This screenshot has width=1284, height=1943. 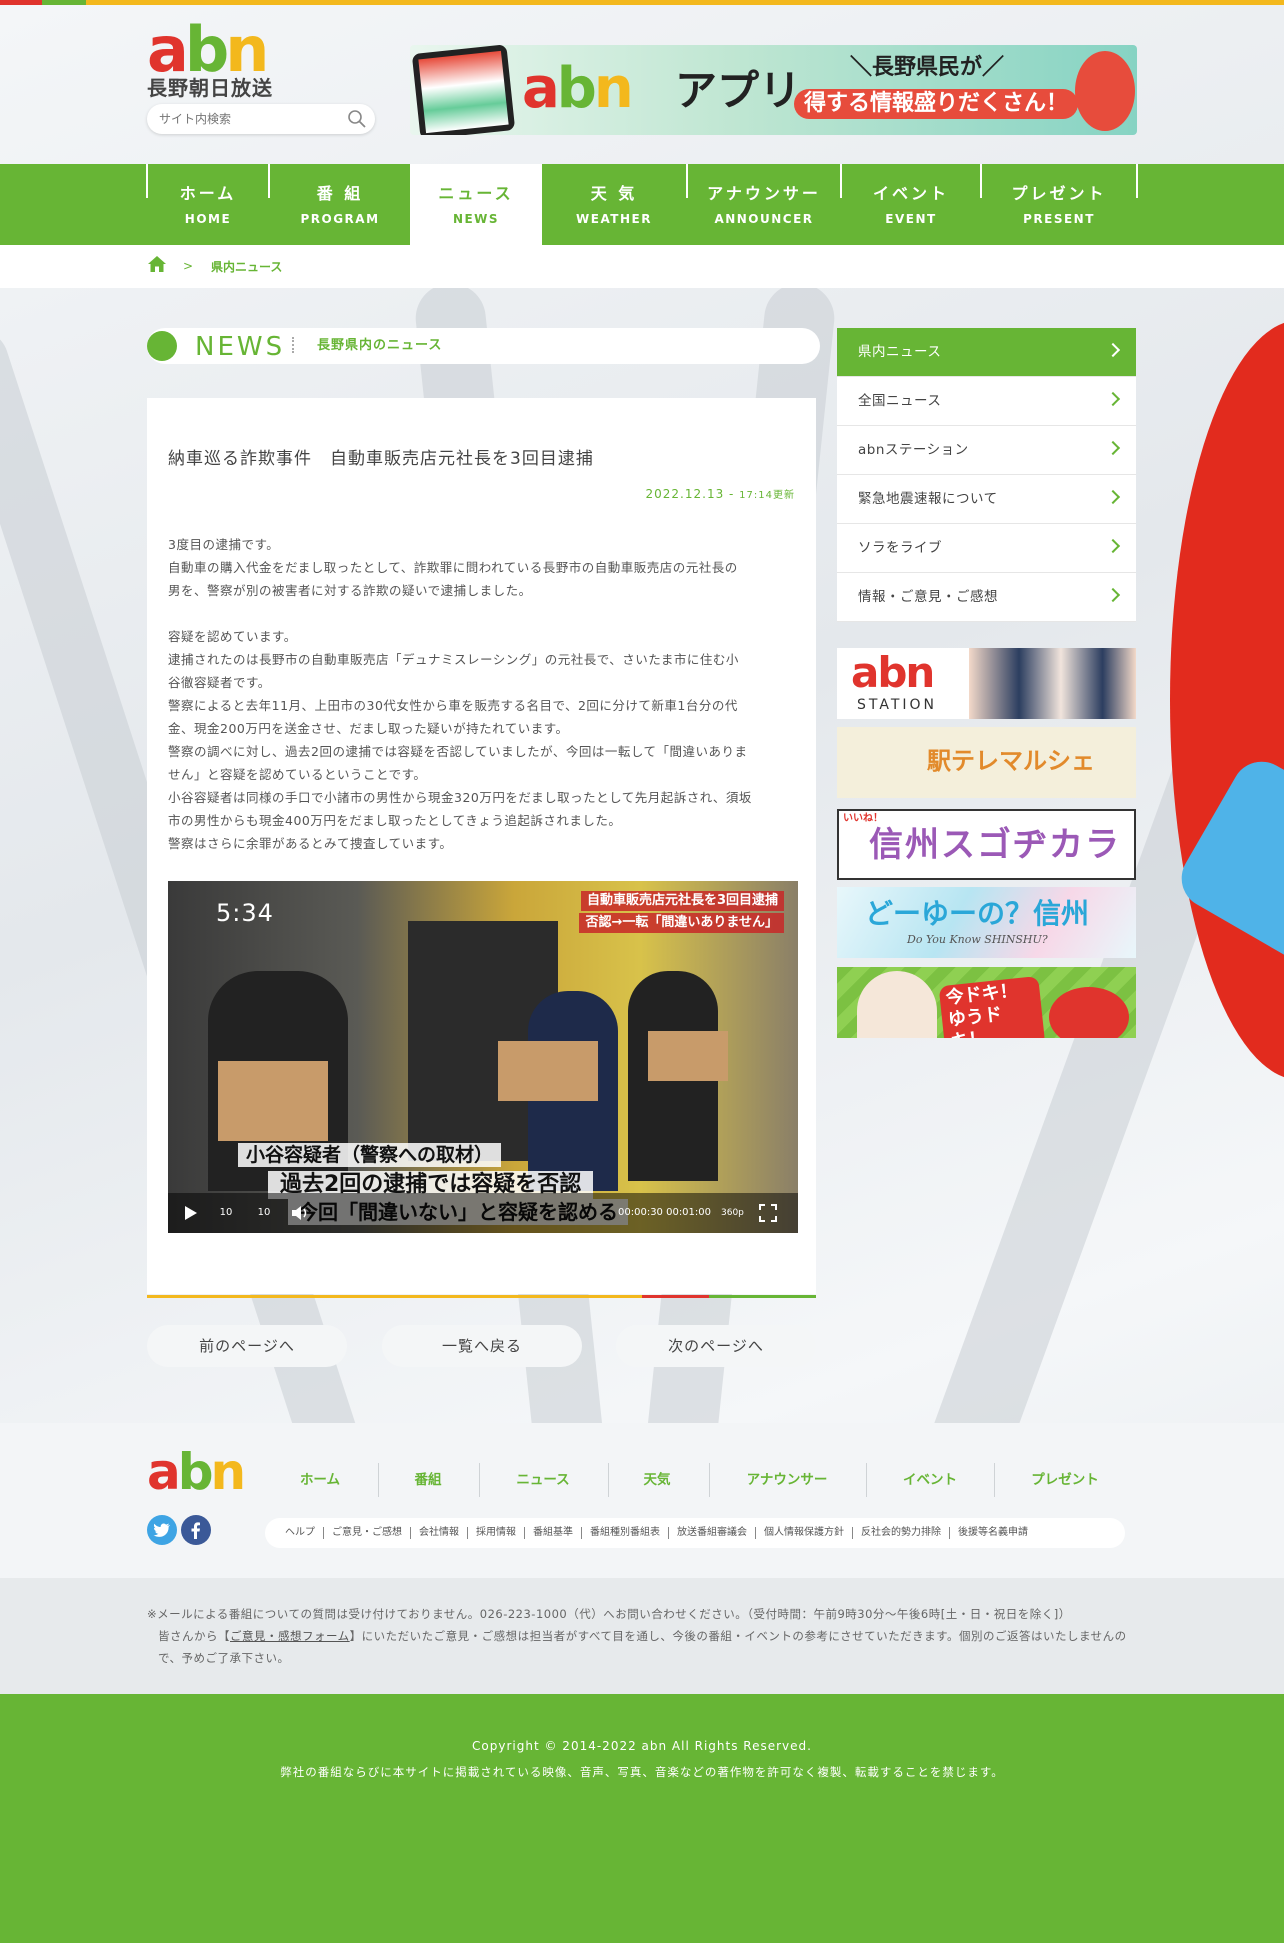 I want to click on site-logo: abn 長野朝日放送, so click(x=217, y=57).